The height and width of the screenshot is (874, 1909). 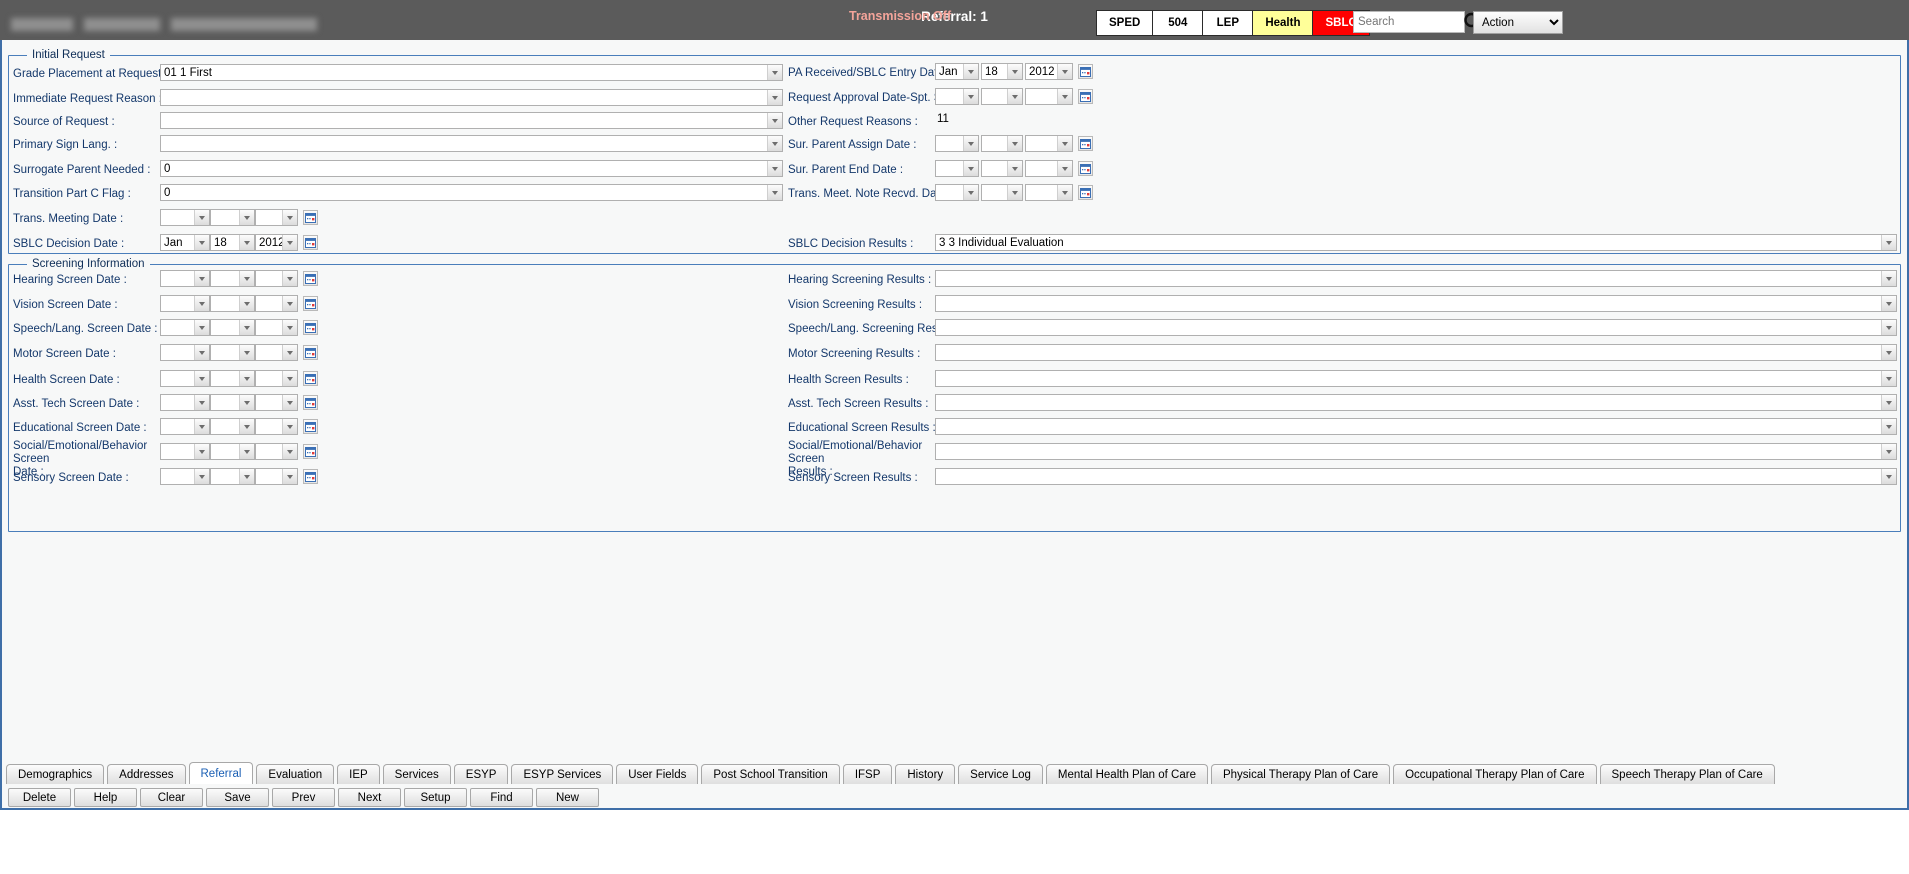 I want to click on calendar-icon-speech-lang-screen, so click(x=310, y=327).